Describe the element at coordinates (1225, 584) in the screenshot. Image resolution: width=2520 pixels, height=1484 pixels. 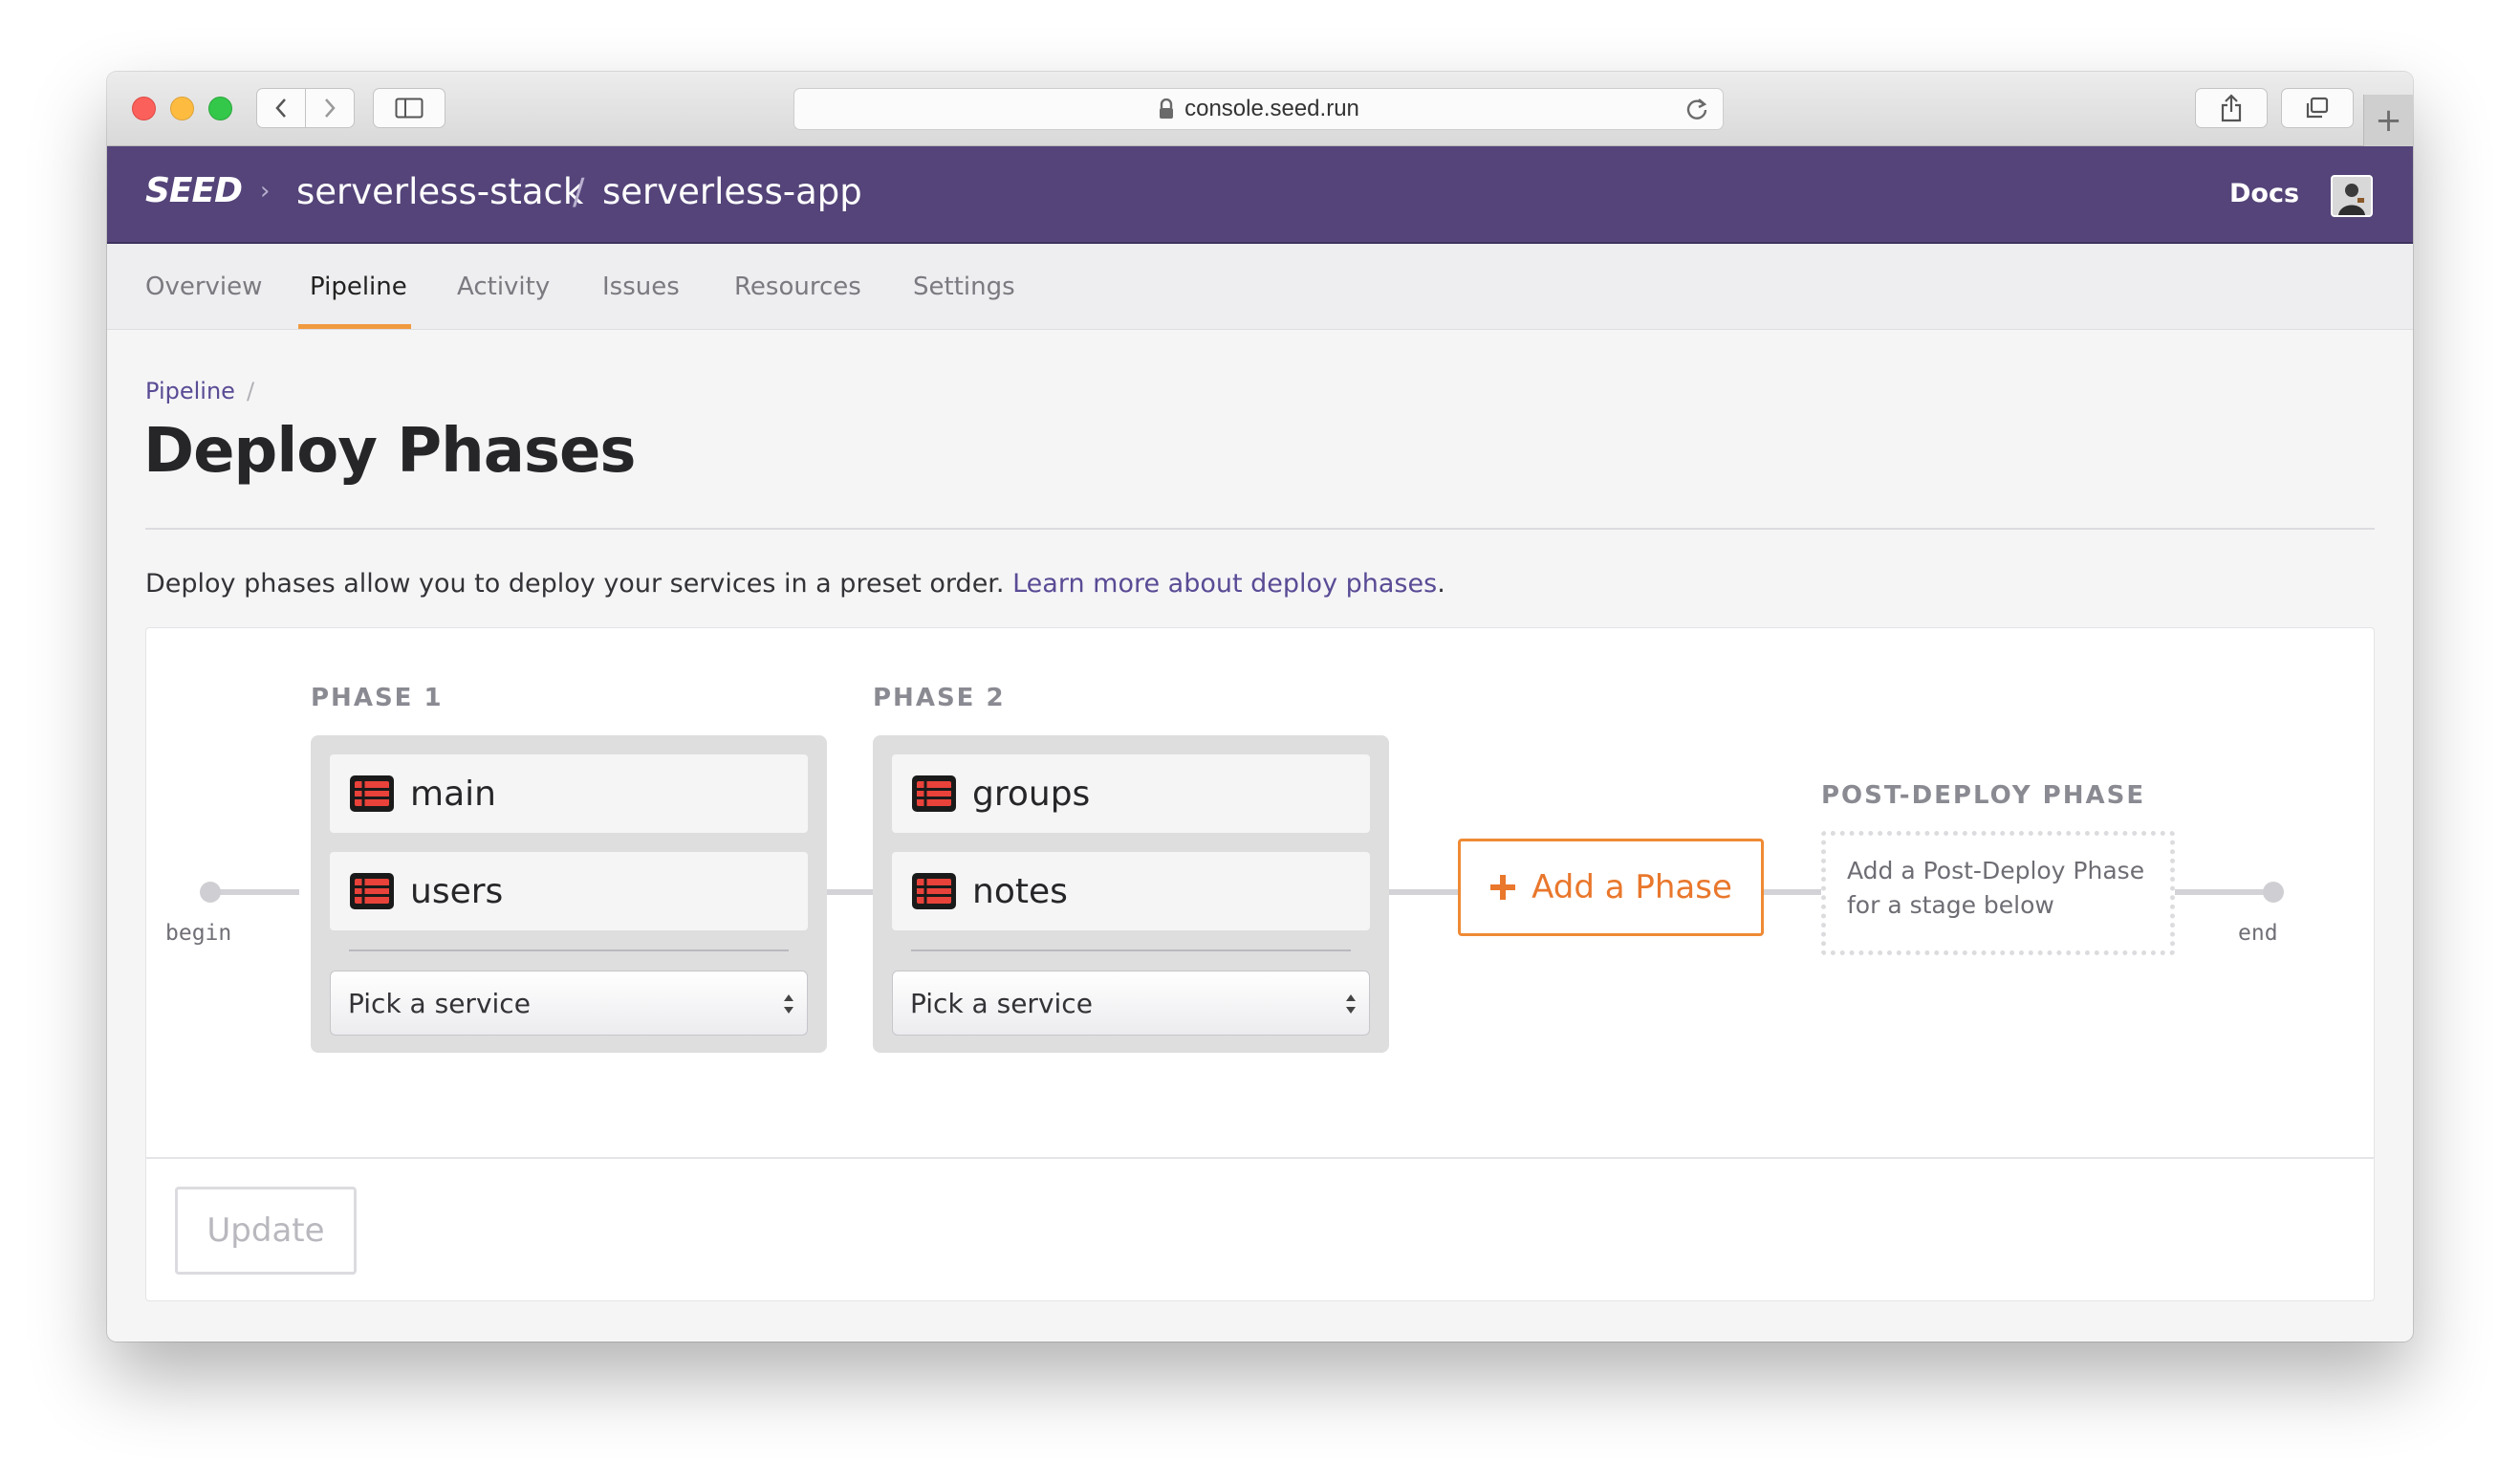
I see `learn-more-link: Learn more about deploy phases` at that location.